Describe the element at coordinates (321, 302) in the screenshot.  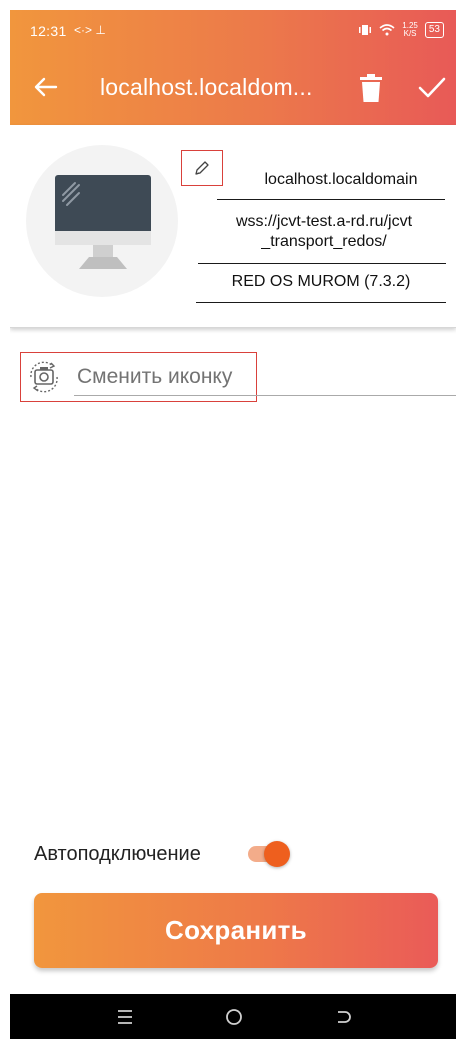
I see `os-version-underline` at that location.